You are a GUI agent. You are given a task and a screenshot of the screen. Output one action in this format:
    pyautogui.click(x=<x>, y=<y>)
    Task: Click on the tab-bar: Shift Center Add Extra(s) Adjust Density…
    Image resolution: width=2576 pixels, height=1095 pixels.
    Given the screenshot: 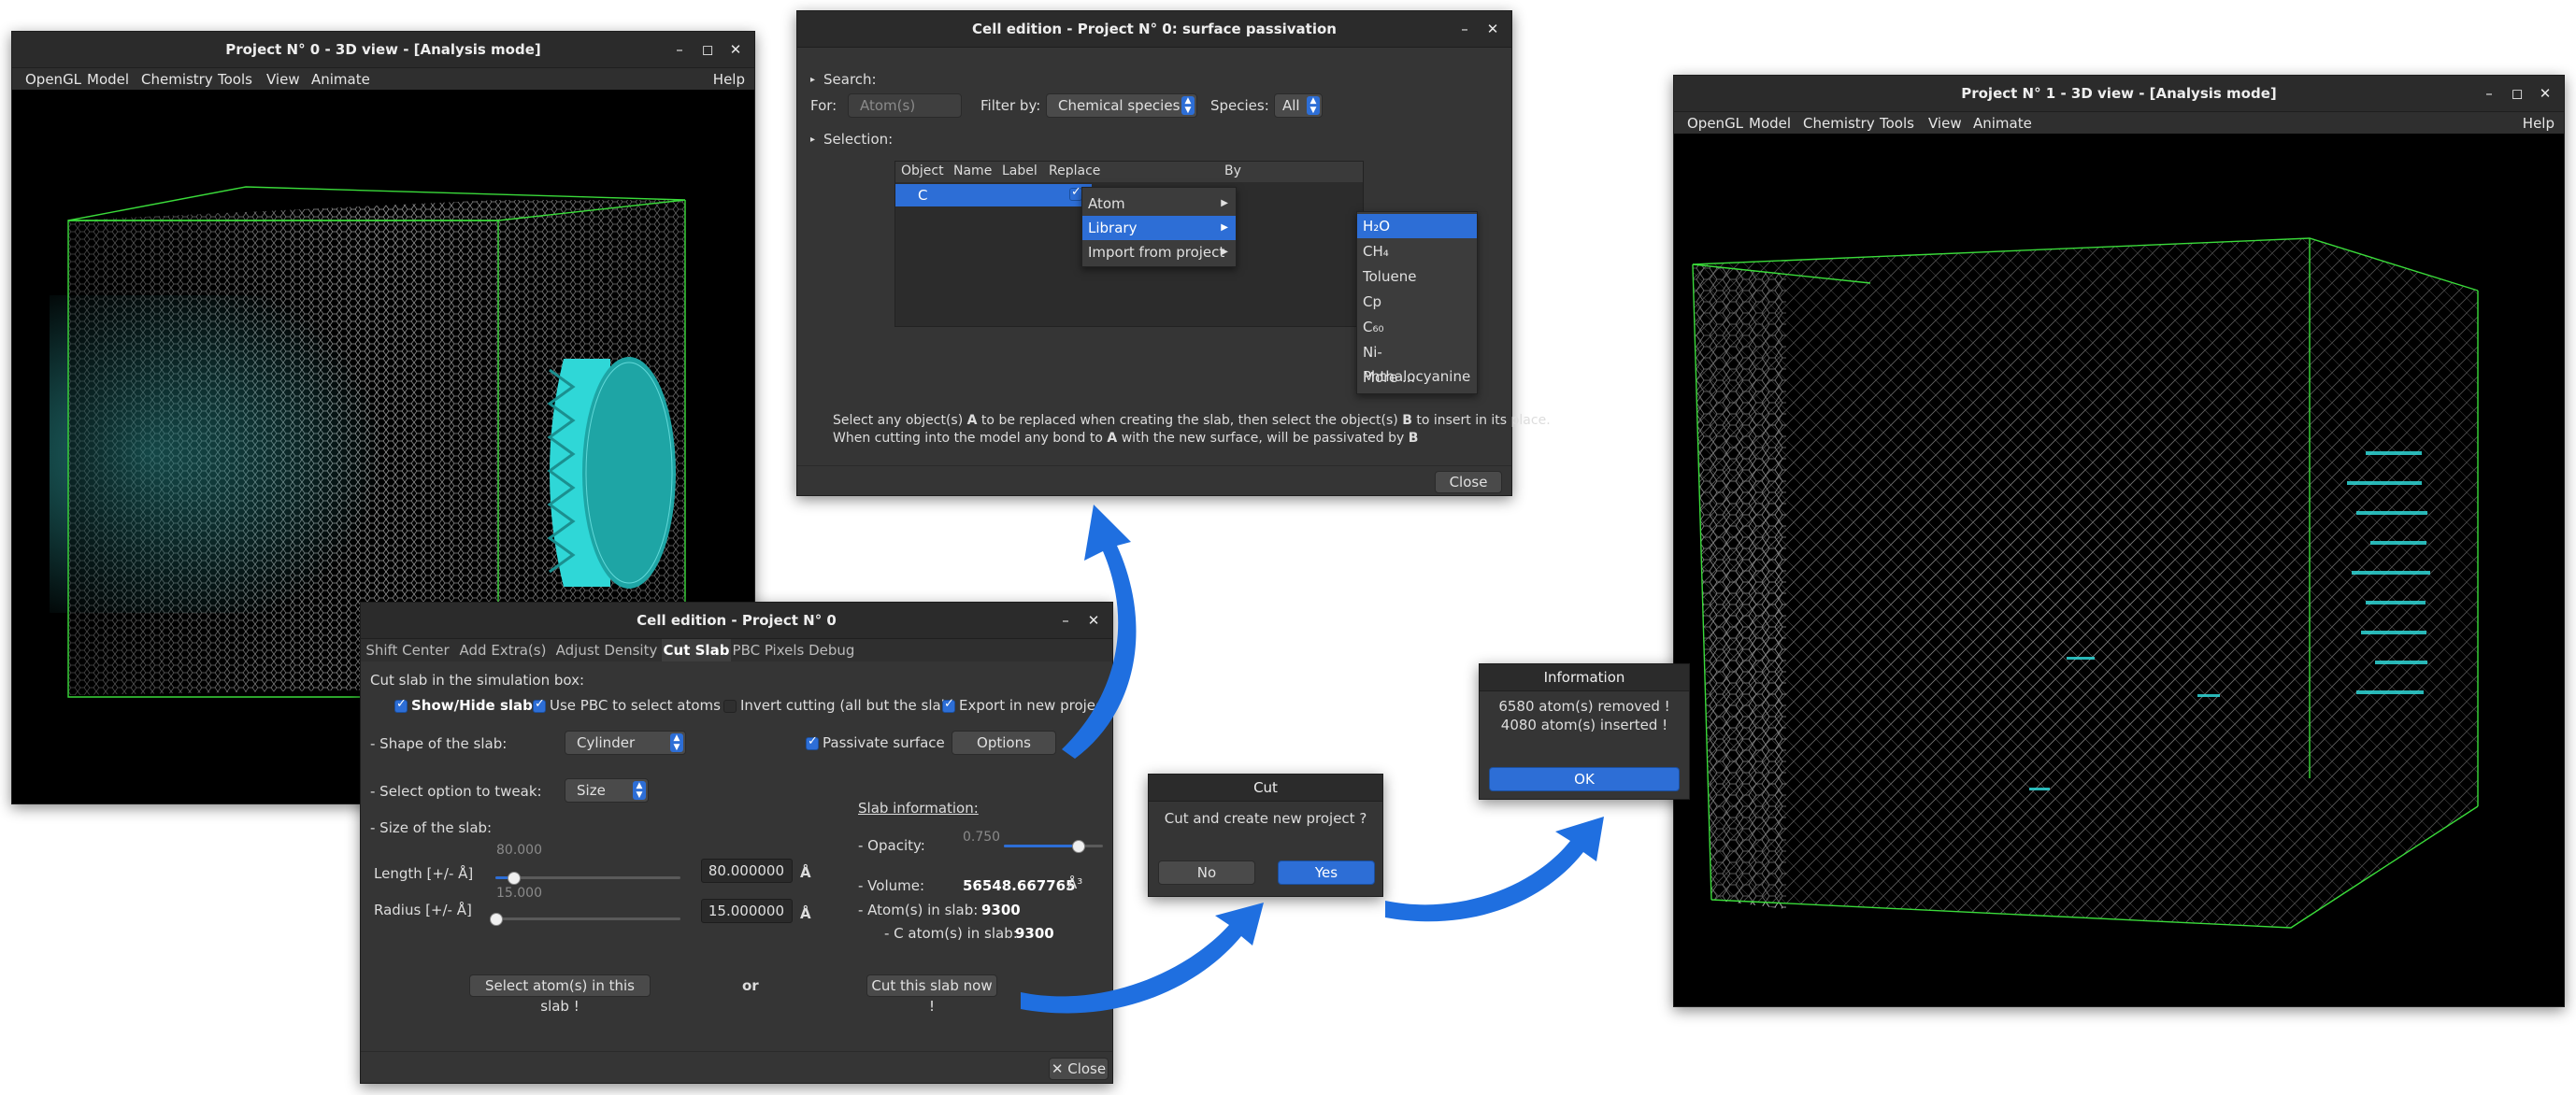 What is the action you would take?
    pyautogui.click(x=736, y=650)
    